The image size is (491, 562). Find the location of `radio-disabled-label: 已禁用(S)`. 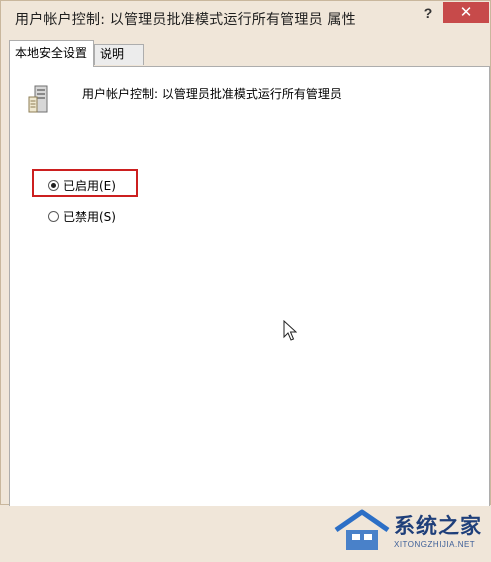

radio-disabled-label: 已禁用(S) is located at coordinates (89, 216).